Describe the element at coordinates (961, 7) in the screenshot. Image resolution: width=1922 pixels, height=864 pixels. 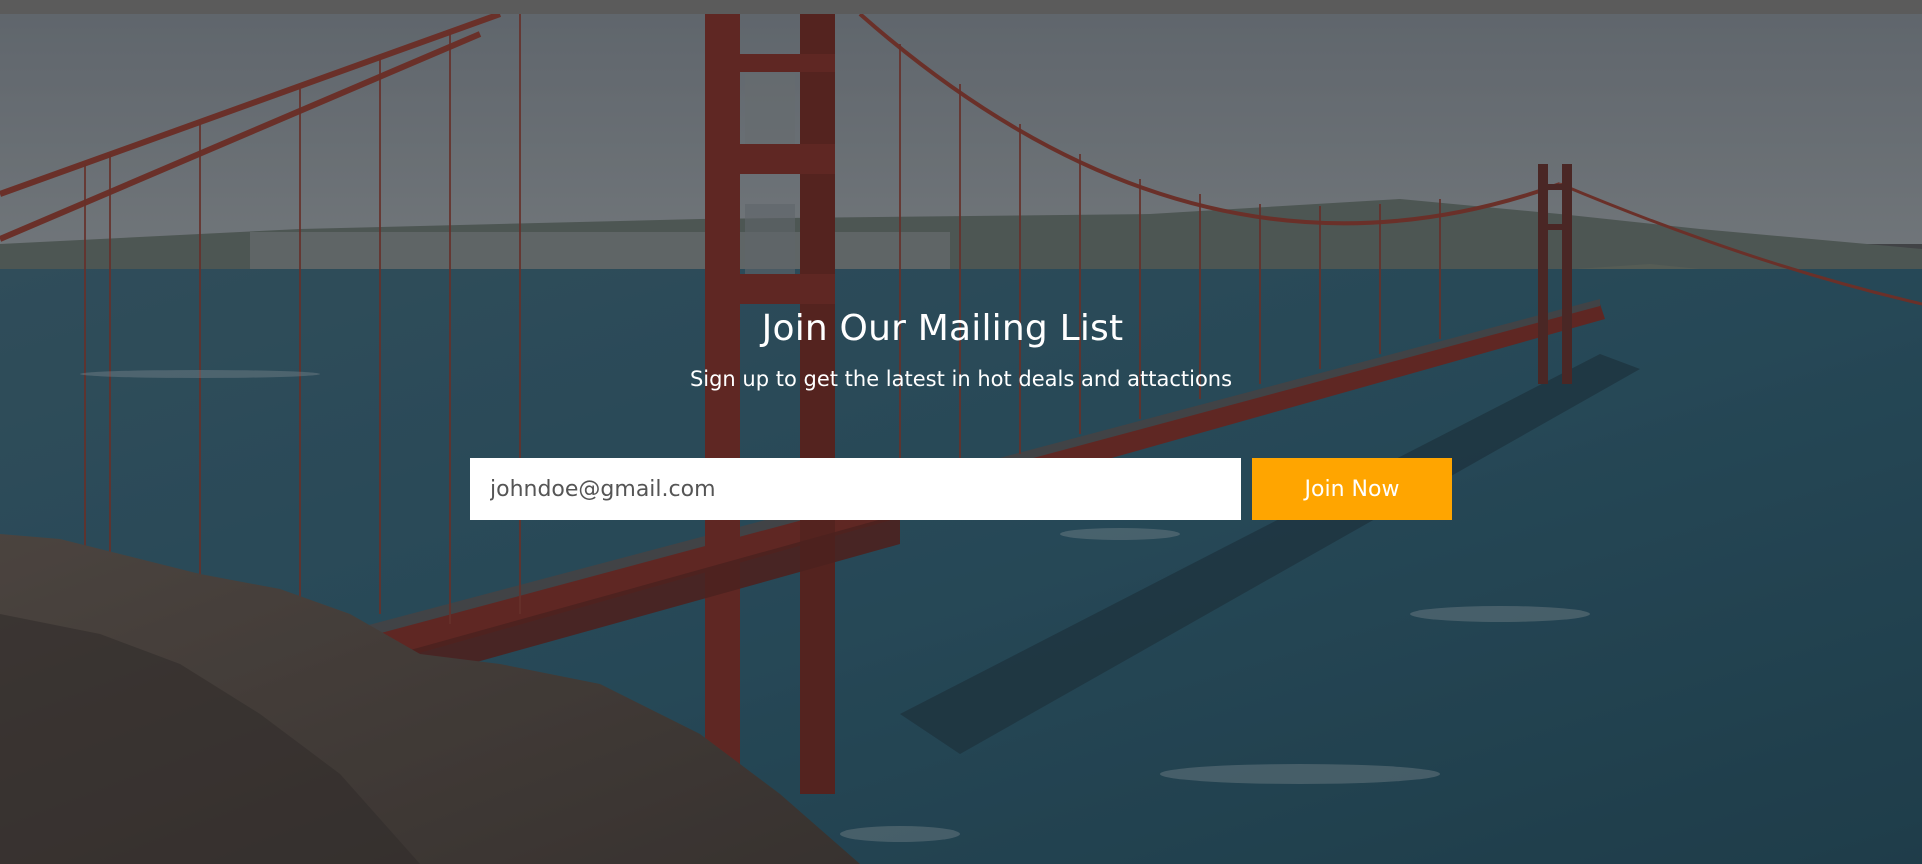
I see `top-bar` at that location.